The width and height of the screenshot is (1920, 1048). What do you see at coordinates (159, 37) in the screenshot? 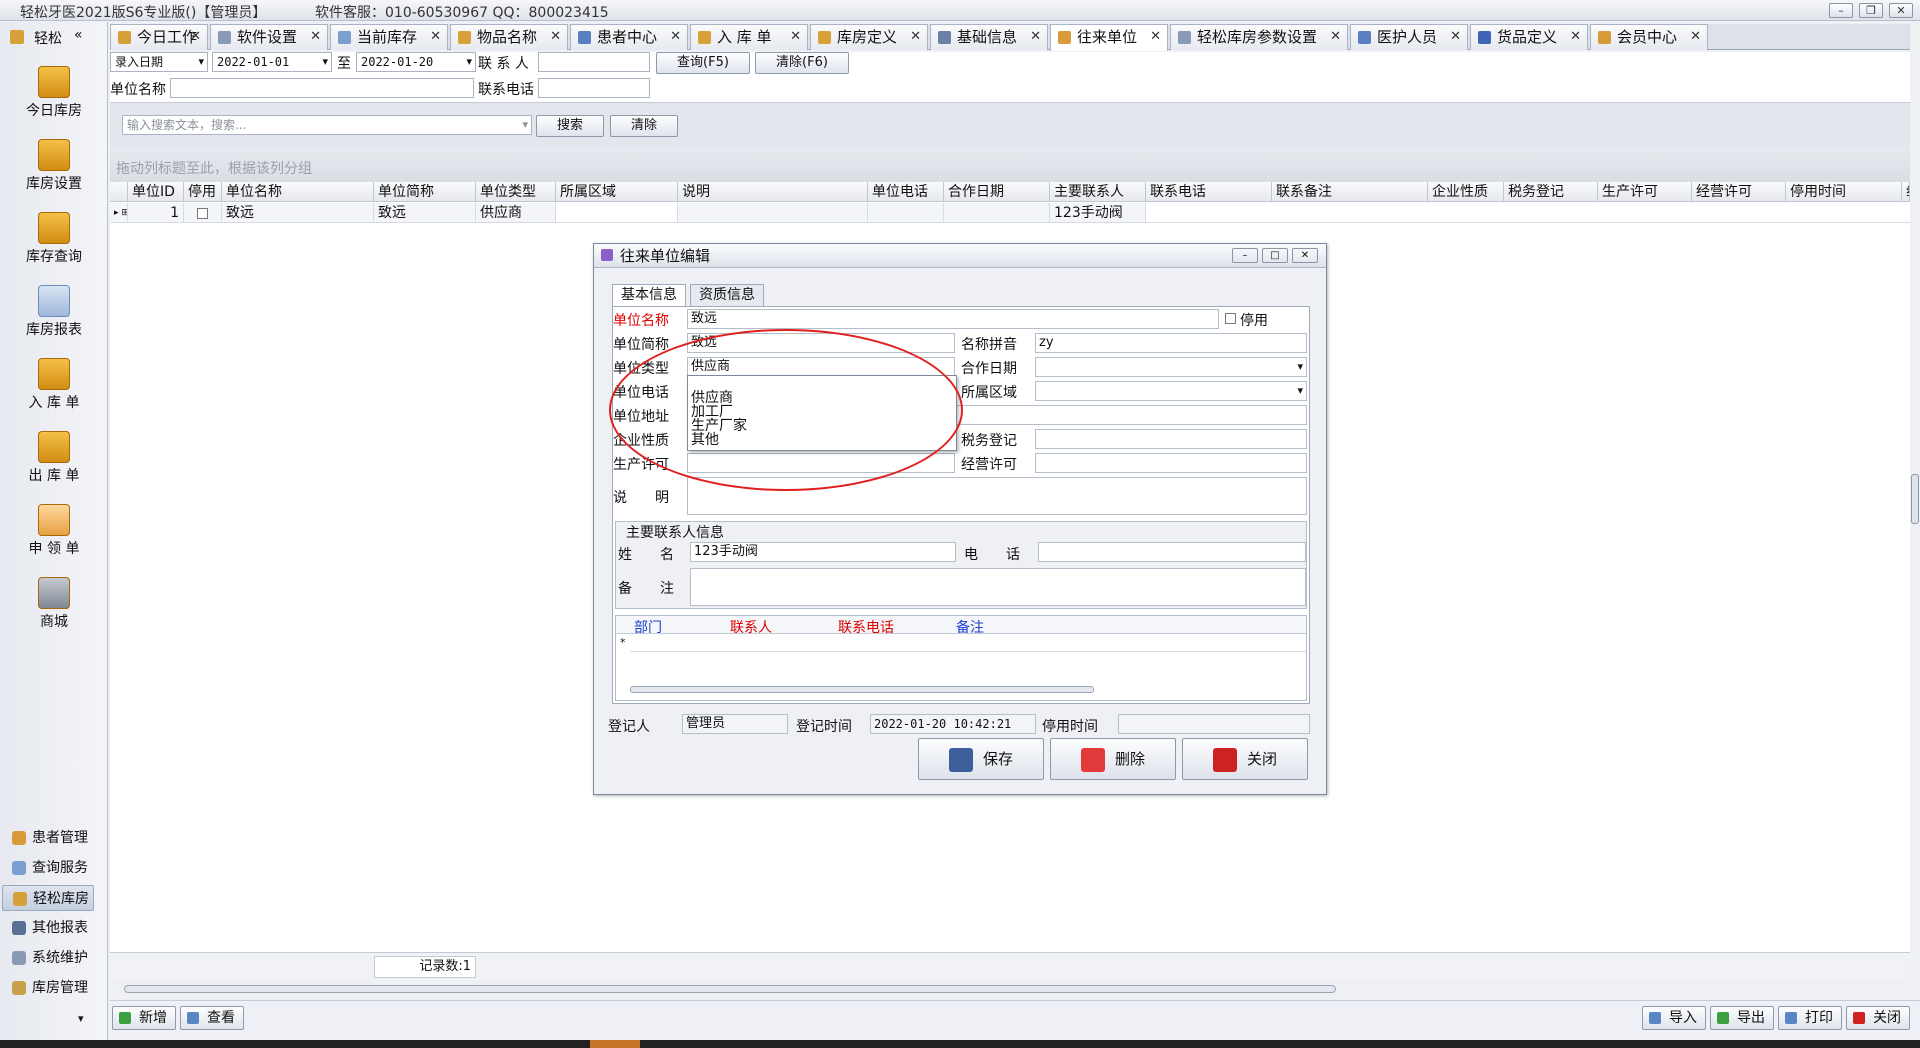
I see `tab-today-work: 今日工作 ✕` at bounding box center [159, 37].